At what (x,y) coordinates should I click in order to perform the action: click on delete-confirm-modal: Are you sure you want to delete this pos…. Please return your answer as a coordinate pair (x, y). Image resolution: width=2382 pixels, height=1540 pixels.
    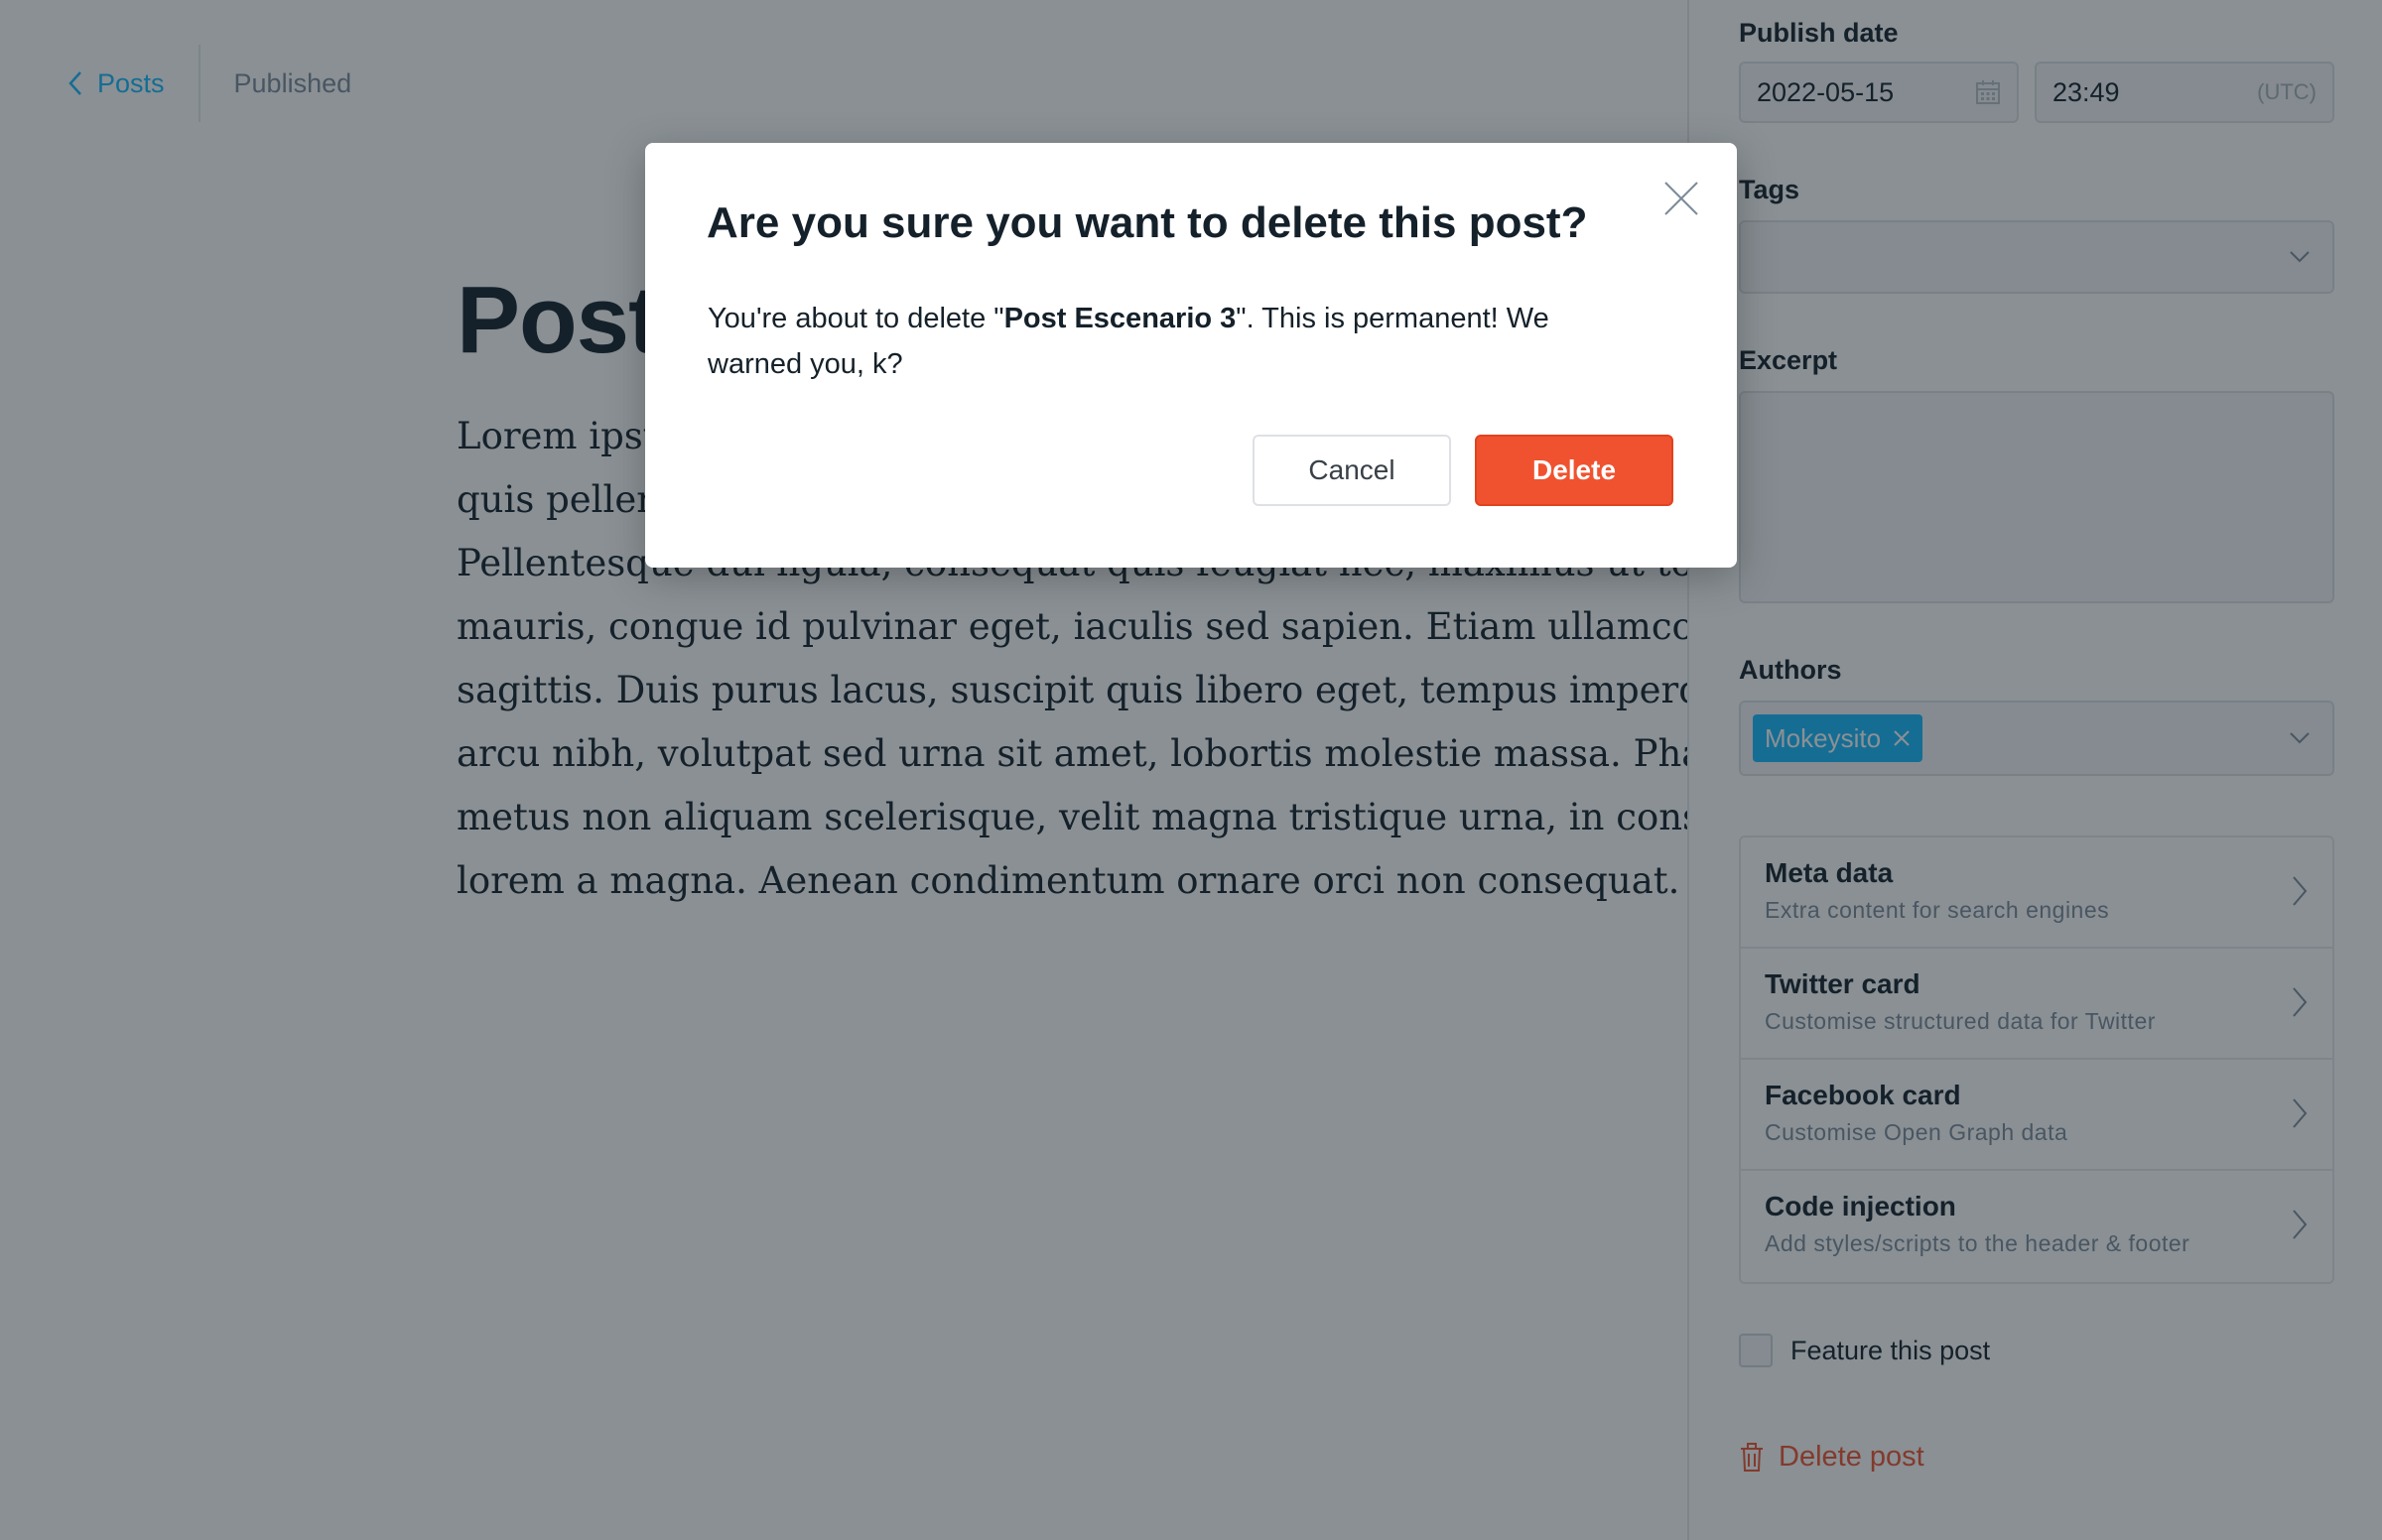
    Looking at the image, I should click on (1191, 355).